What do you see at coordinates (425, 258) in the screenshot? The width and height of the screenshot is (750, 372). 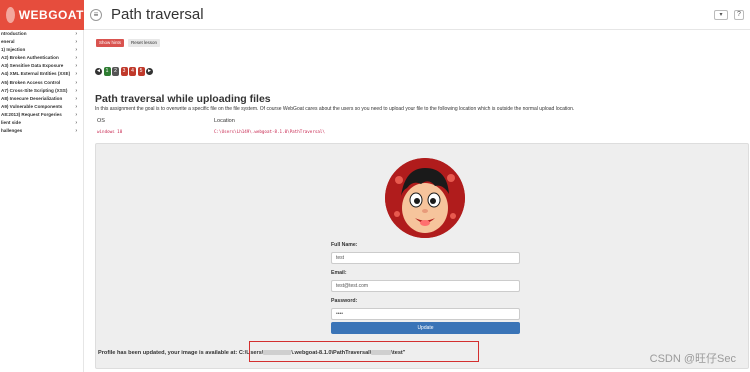 I see `full-name-input` at bounding box center [425, 258].